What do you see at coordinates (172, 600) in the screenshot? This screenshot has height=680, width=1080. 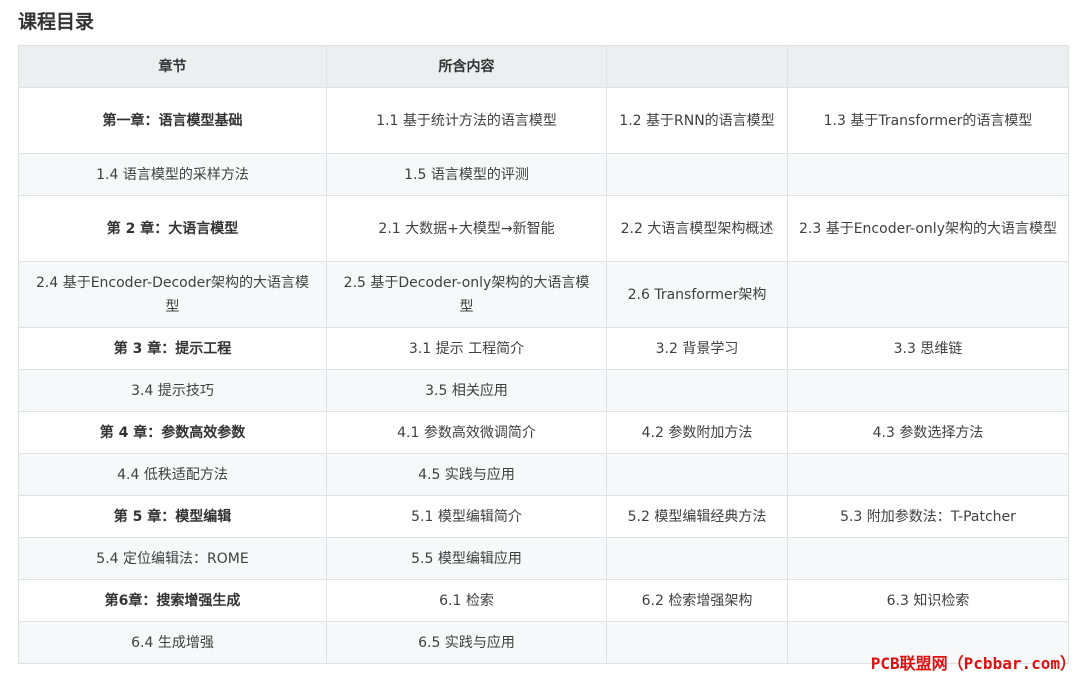 I see `chapter-cell: 第6章：搜索增强生成` at bounding box center [172, 600].